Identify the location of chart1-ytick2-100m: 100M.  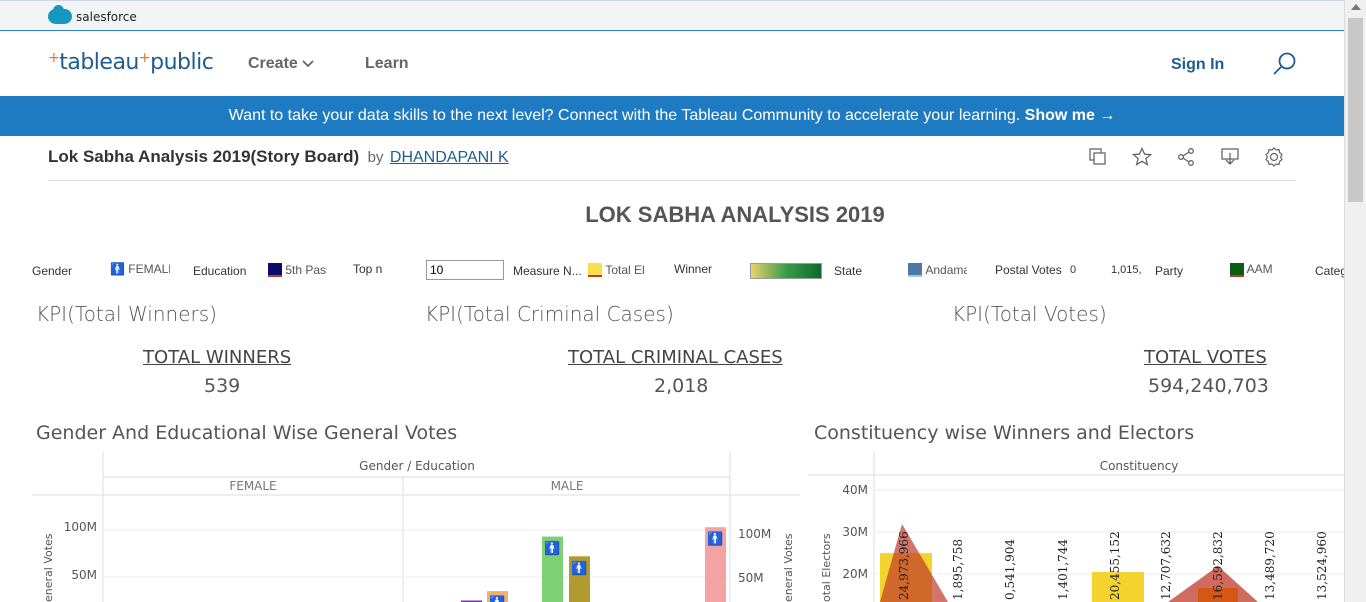
(754, 534).